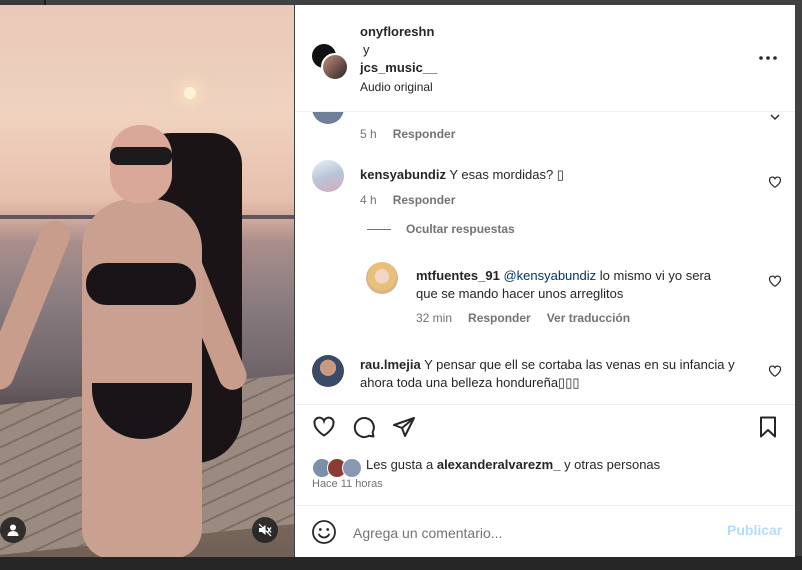 The width and height of the screenshot is (802, 570). Describe the element at coordinates (141, 284) in the screenshot. I see `swimsuit-top` at that location.